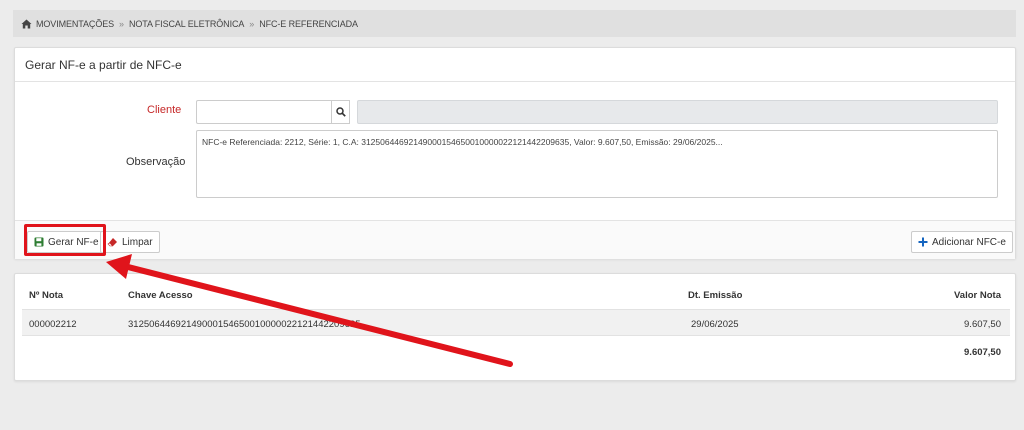 The height and width of the screenshot is (430, 1024). I want to click on col-header-chave: Chave Acesso, so click(160, 295).